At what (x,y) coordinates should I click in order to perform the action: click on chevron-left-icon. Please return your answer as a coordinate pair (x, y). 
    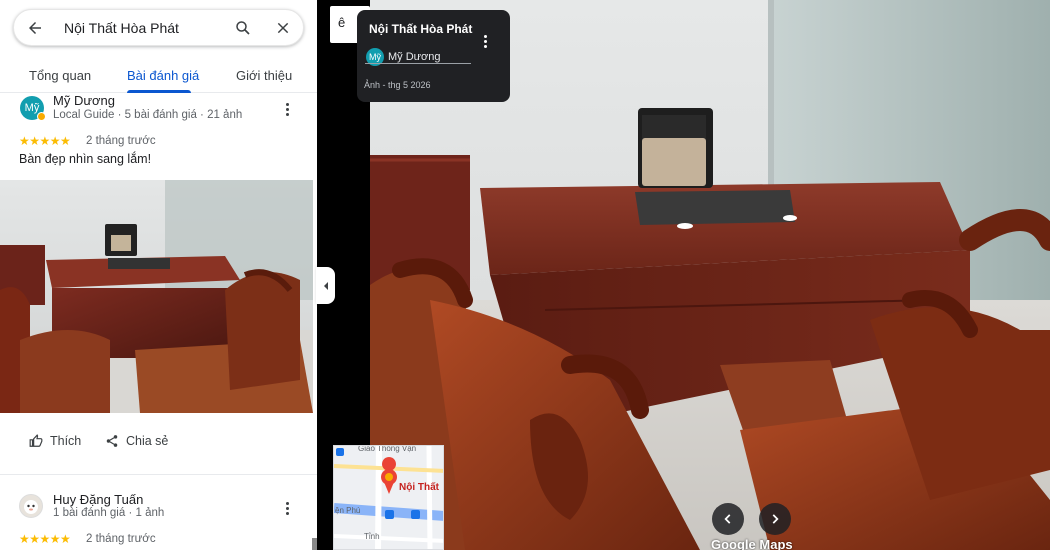
    Looking at the image, I should click on (727, 519).